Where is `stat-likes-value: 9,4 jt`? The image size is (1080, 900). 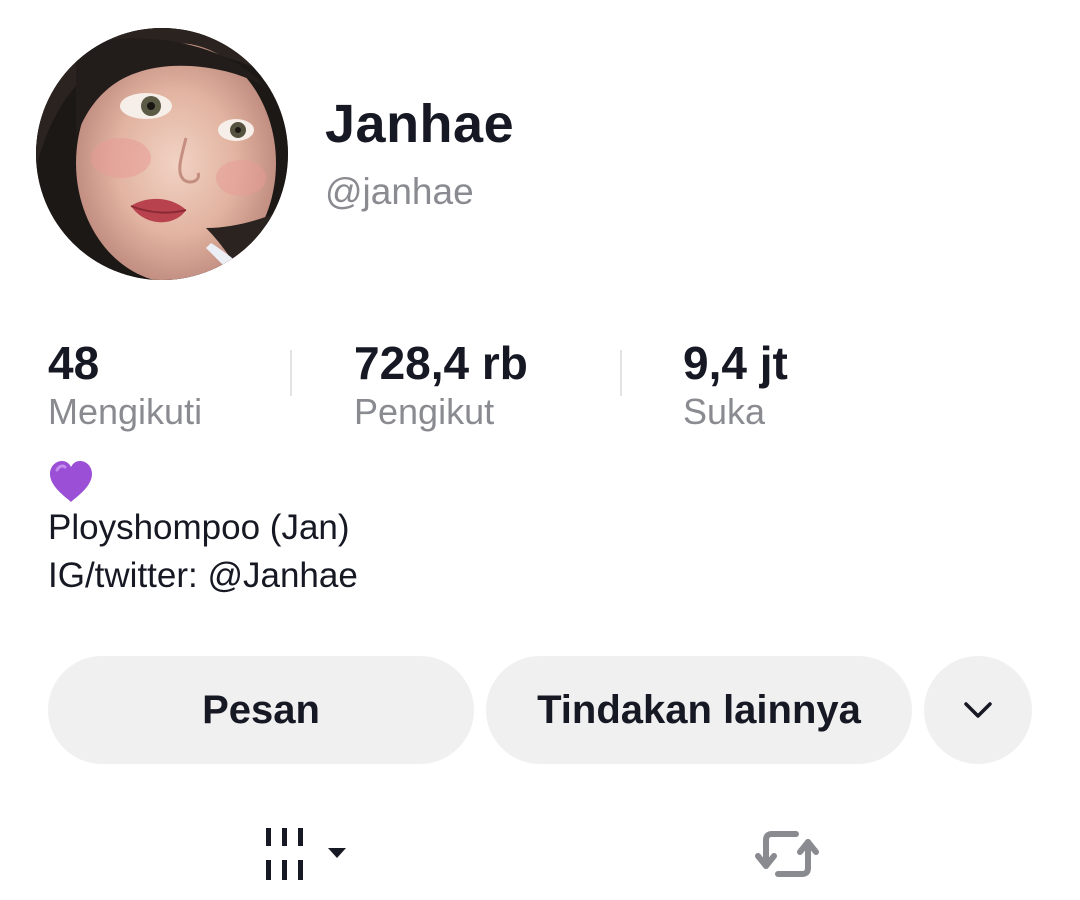 stat-likes-value: 9,4 jt is located at coordinates (735, 363).